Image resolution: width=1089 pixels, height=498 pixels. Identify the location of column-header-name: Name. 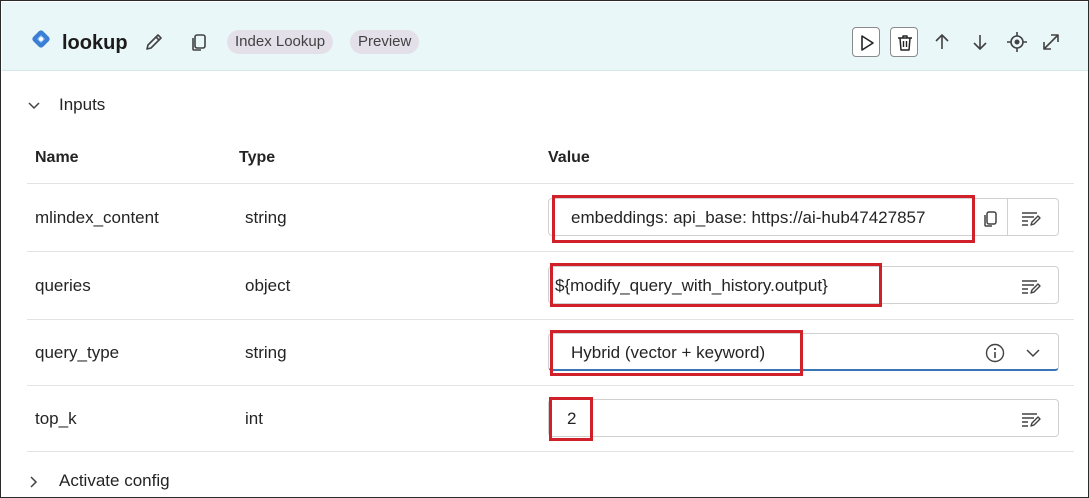
(57, 157).